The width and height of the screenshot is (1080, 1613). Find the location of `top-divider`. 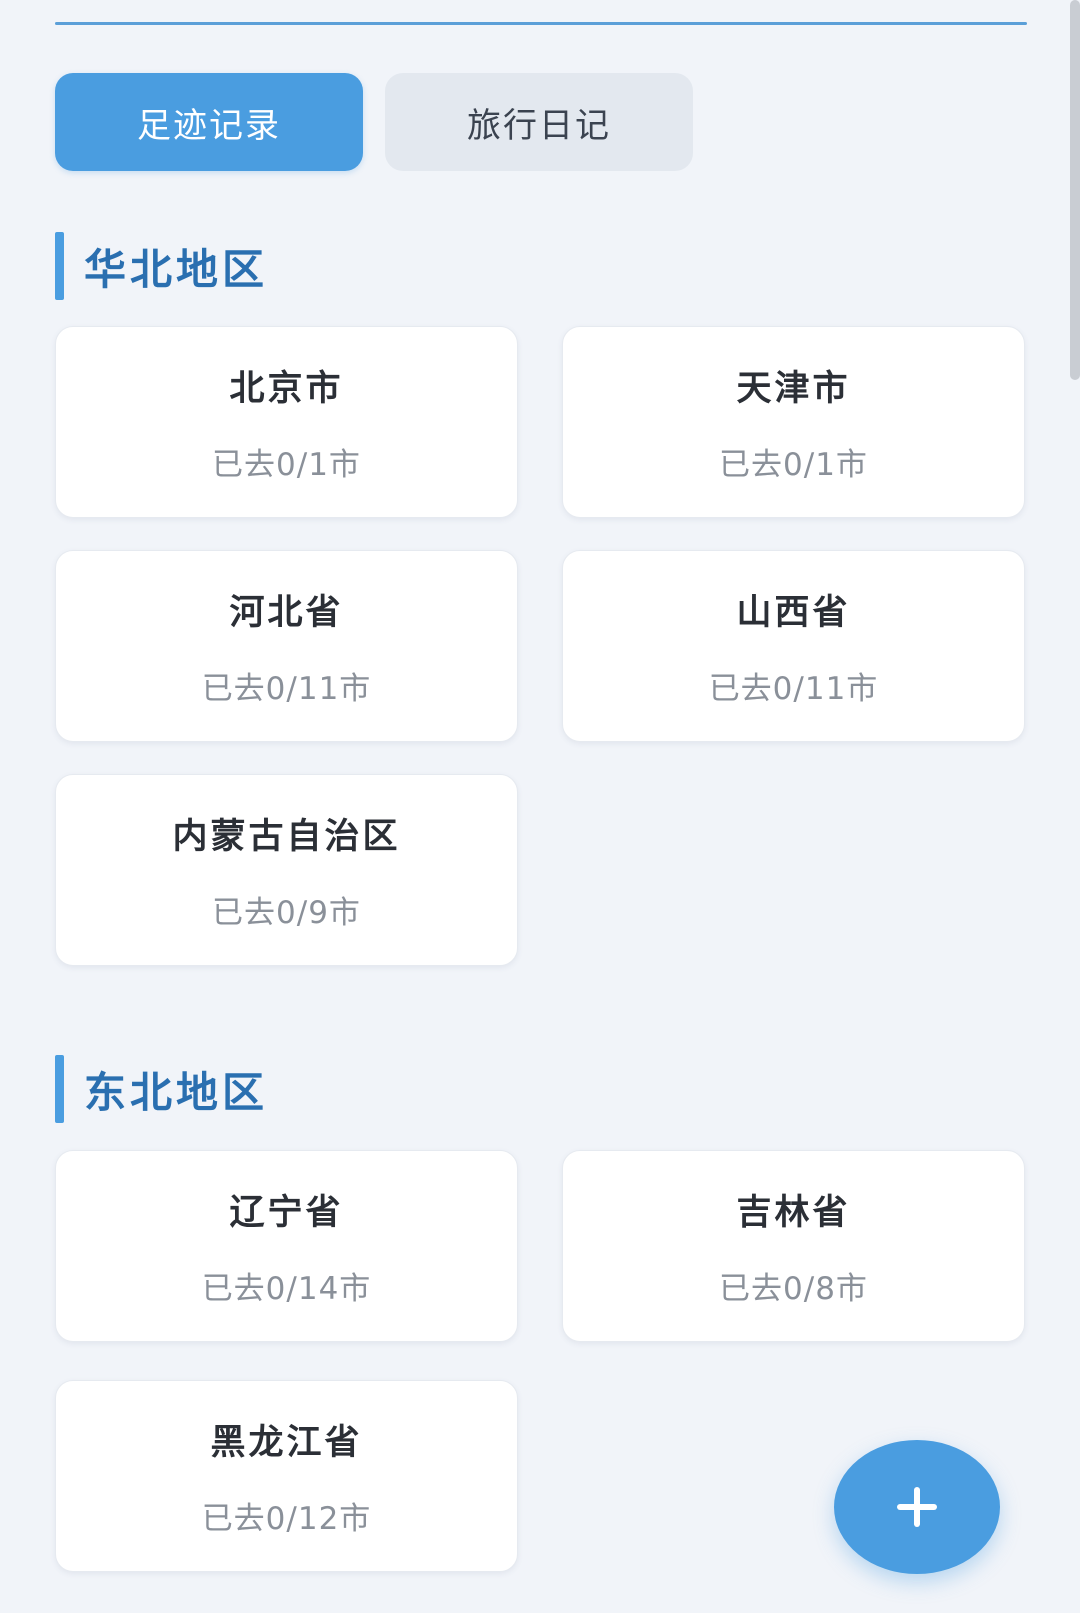

top-divider is located at coordinates (541, 23).